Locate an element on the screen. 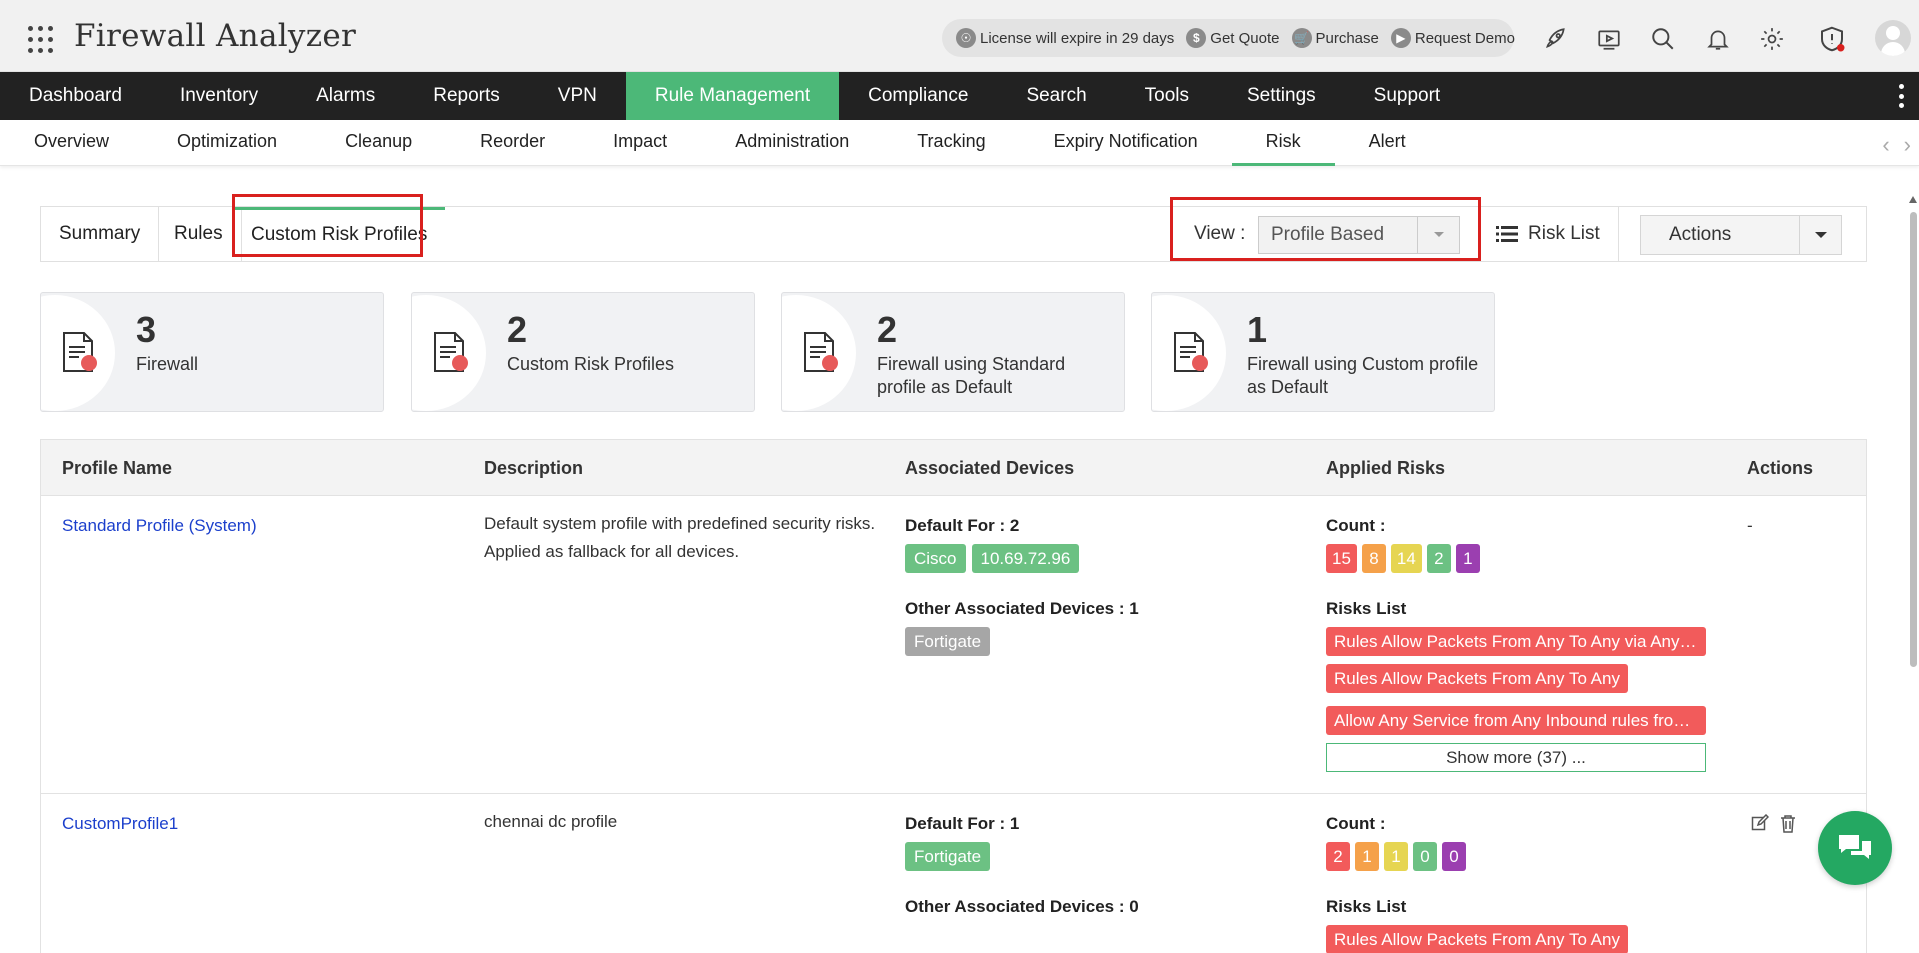 This screenshot has width=1919, height=953. subnav-alert: Alert is located at coordinates (1387, 143).